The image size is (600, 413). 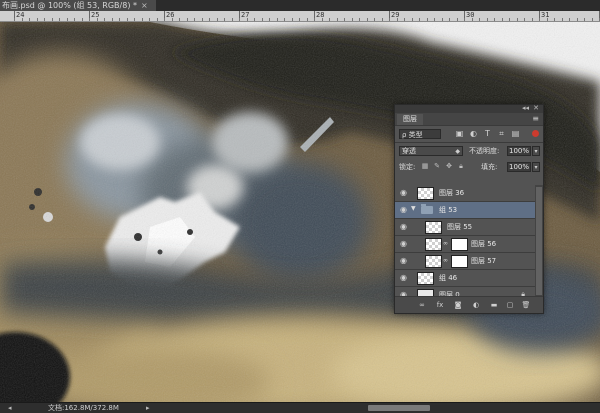 I want to click on layer-row: ◉ 组 46, so click(x=465, y=278).